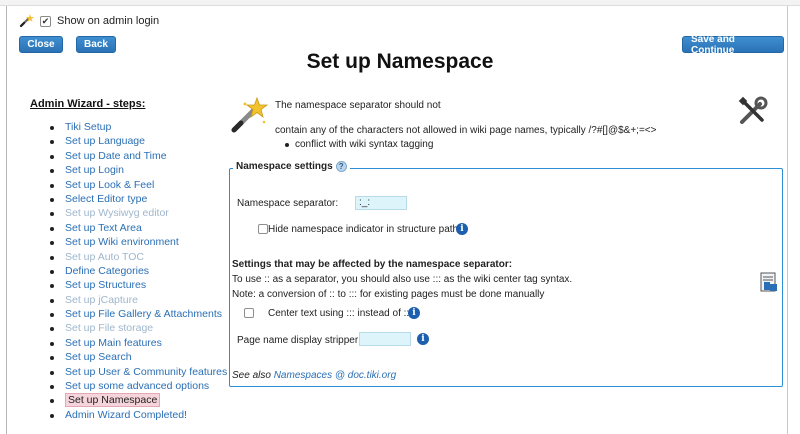 This screenshot has width=800, height=434. I want to click on wizard-step-link: Set up Wiki environment, so click(122, 242).